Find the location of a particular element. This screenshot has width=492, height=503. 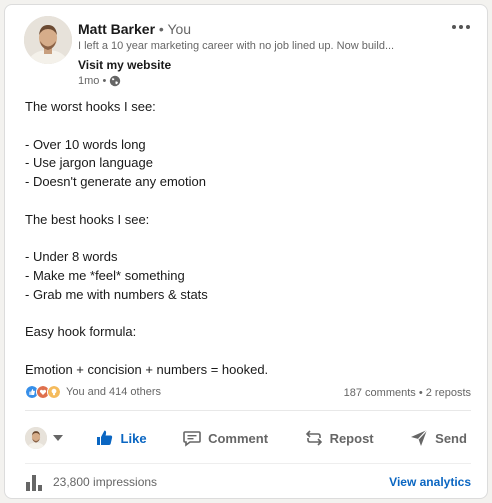

post-time: 1mo • is located at coordinates (92, 81).